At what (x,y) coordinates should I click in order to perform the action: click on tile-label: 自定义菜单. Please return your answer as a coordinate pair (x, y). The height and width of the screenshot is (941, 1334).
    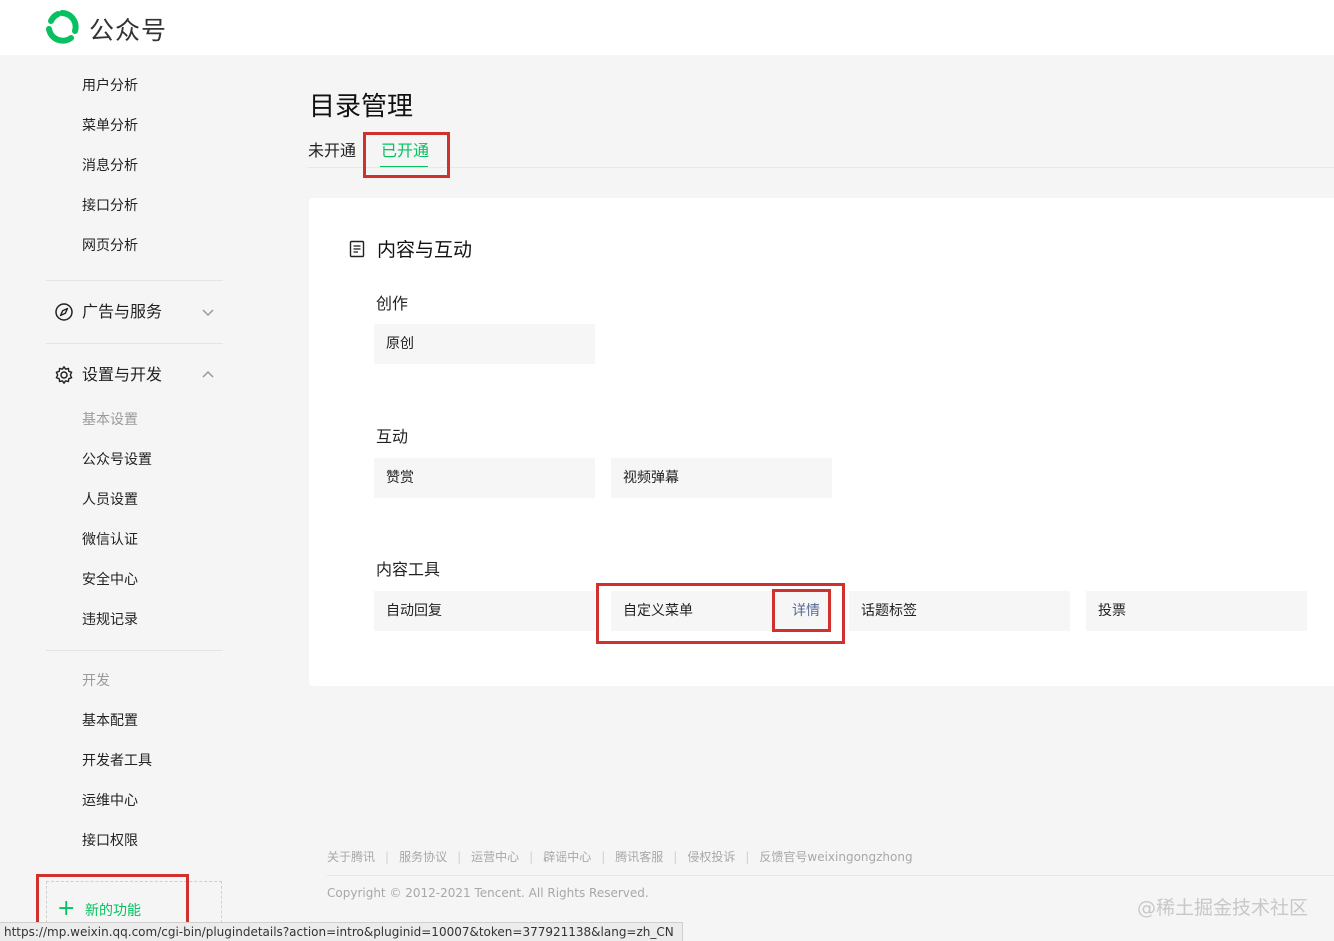
    Looking at the image, I should click on (658, 611).